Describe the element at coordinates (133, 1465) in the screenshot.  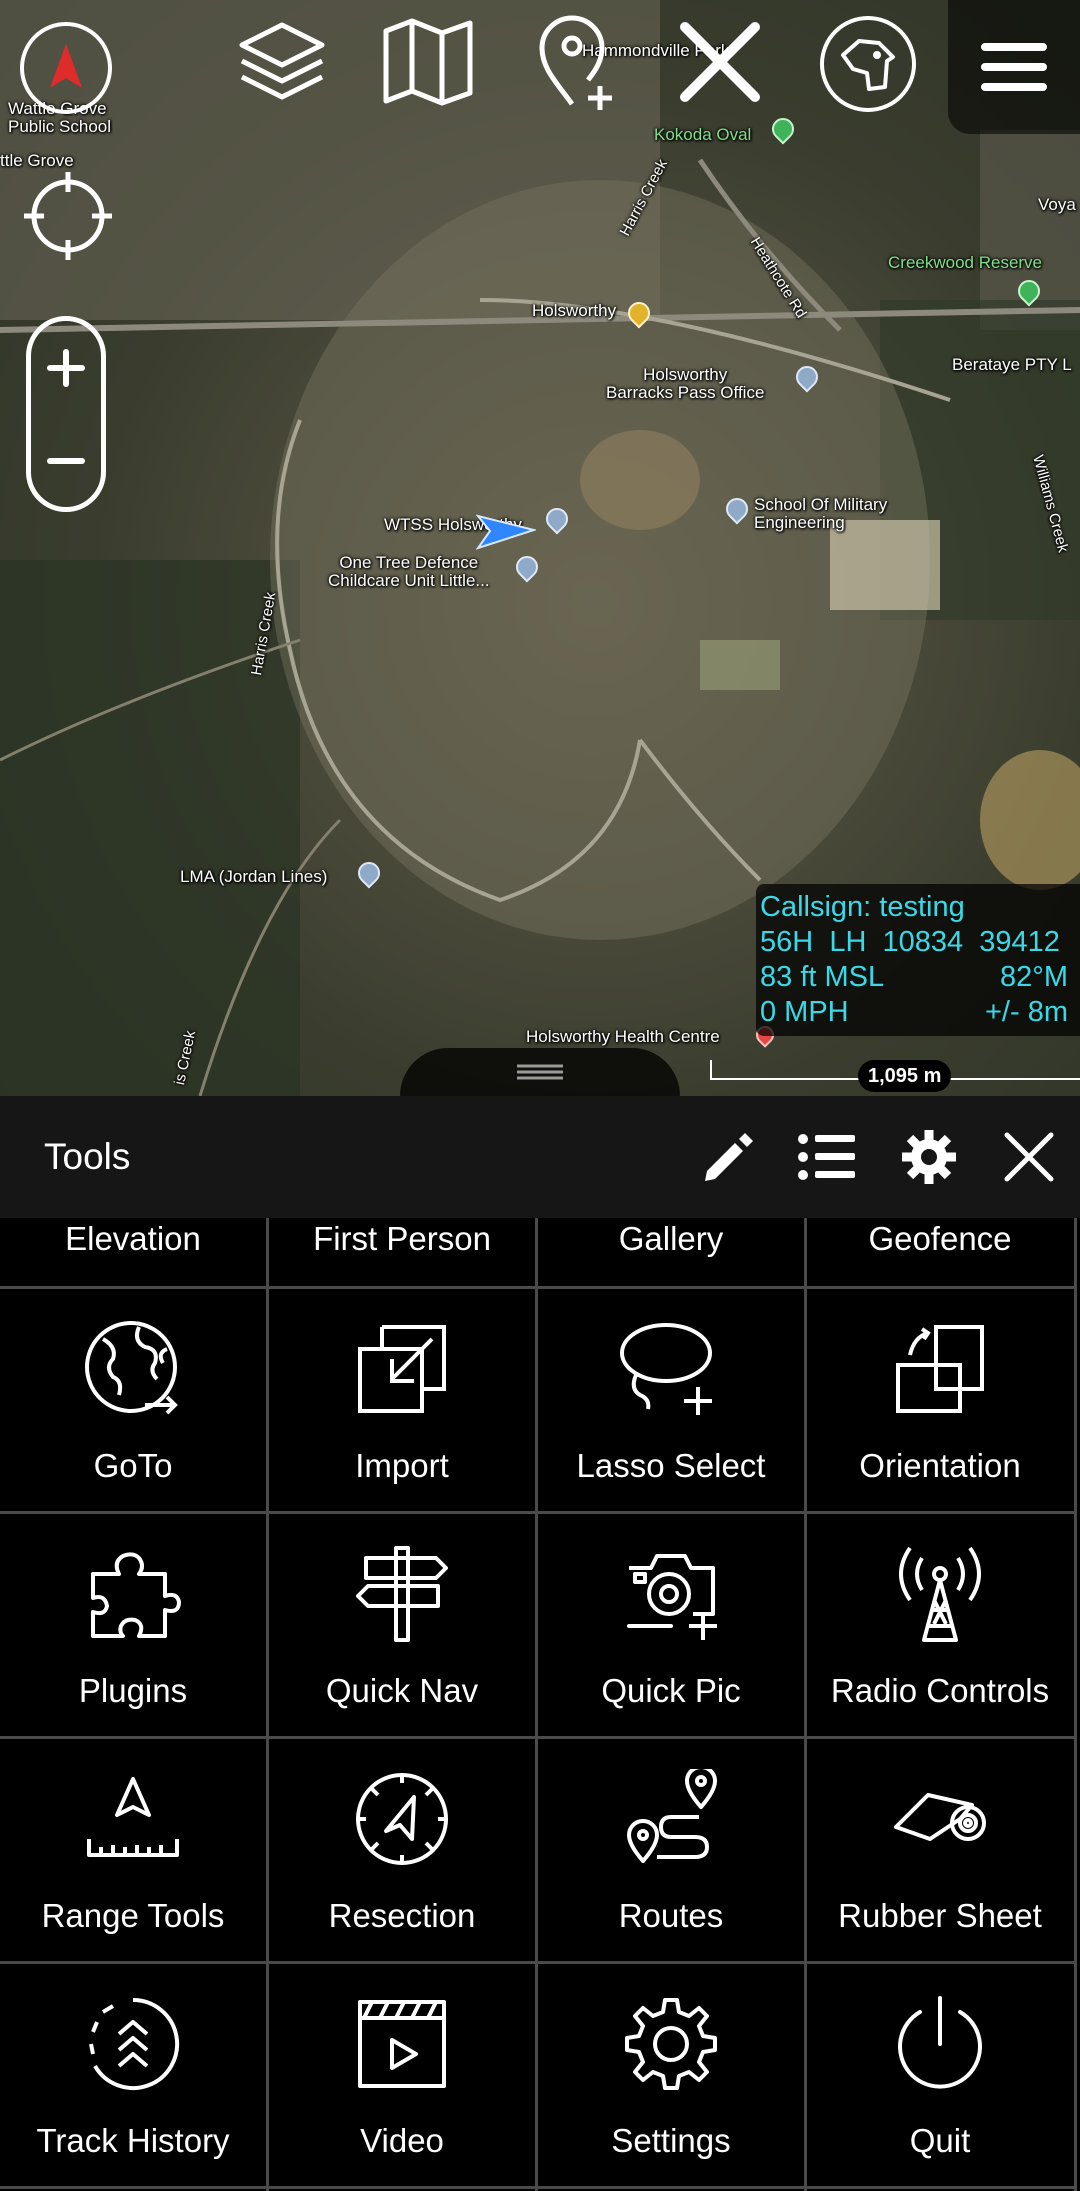
I see `tool-label: GoTo` at that location.